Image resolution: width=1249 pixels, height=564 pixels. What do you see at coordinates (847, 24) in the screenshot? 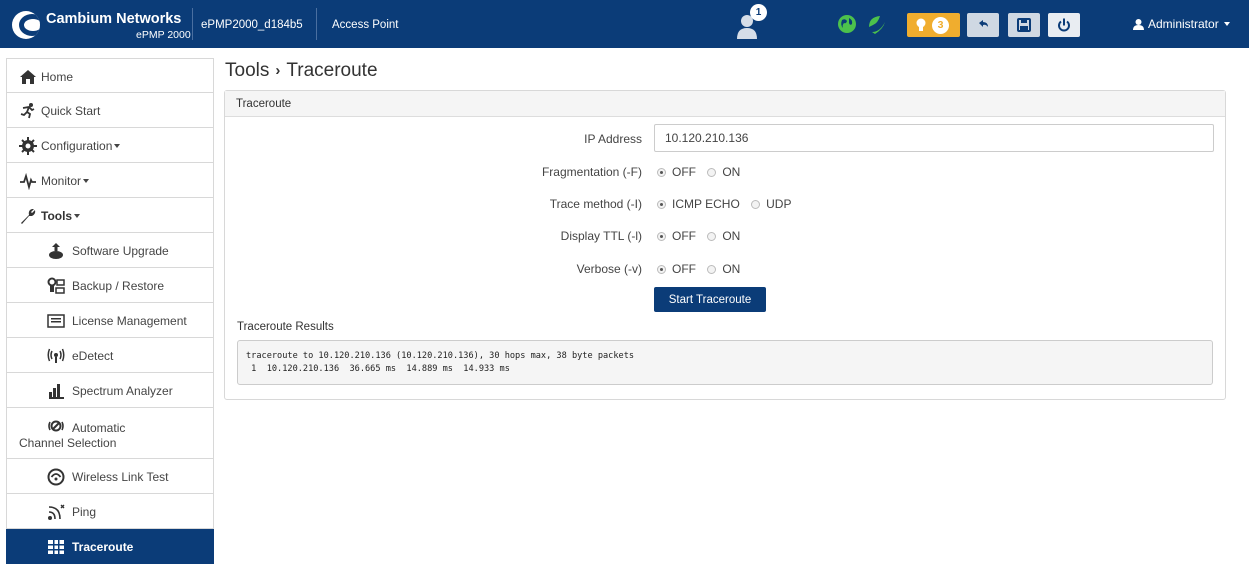
I see `globe-icon` at bounding box center [847, 24].